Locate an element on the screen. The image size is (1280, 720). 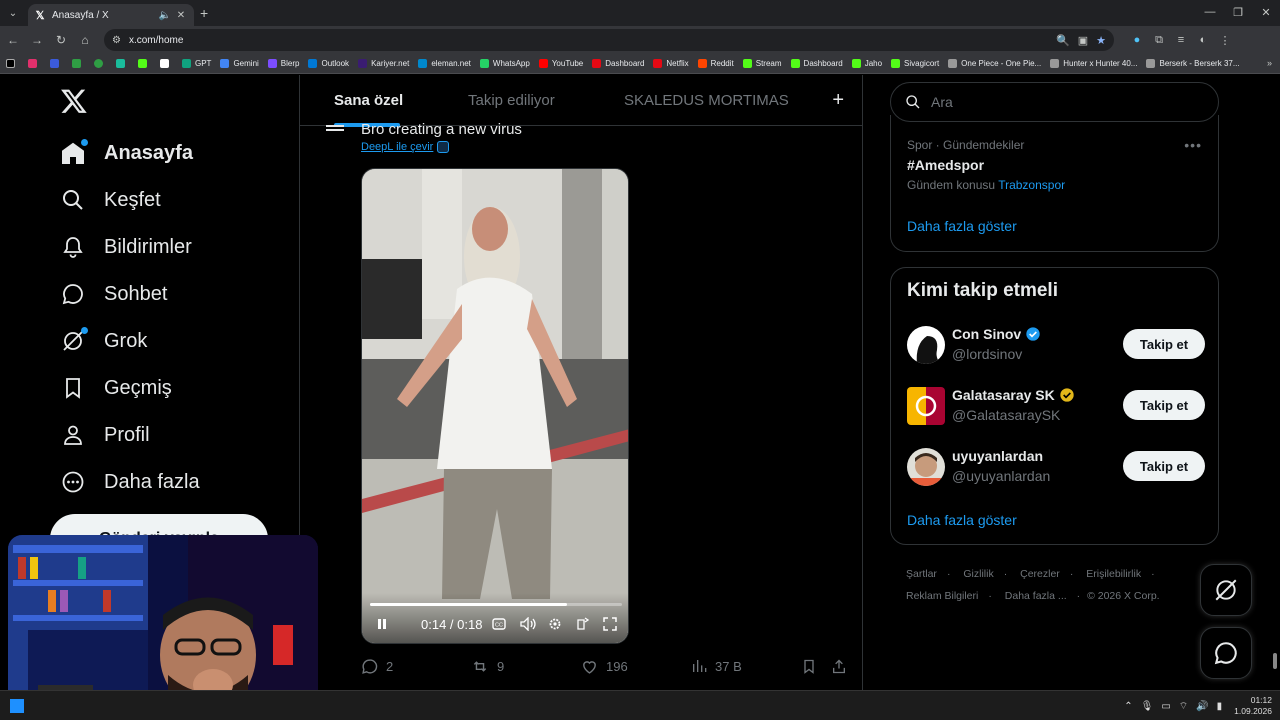
nav-explore: Keşfet is located at coordinates (110, 200).